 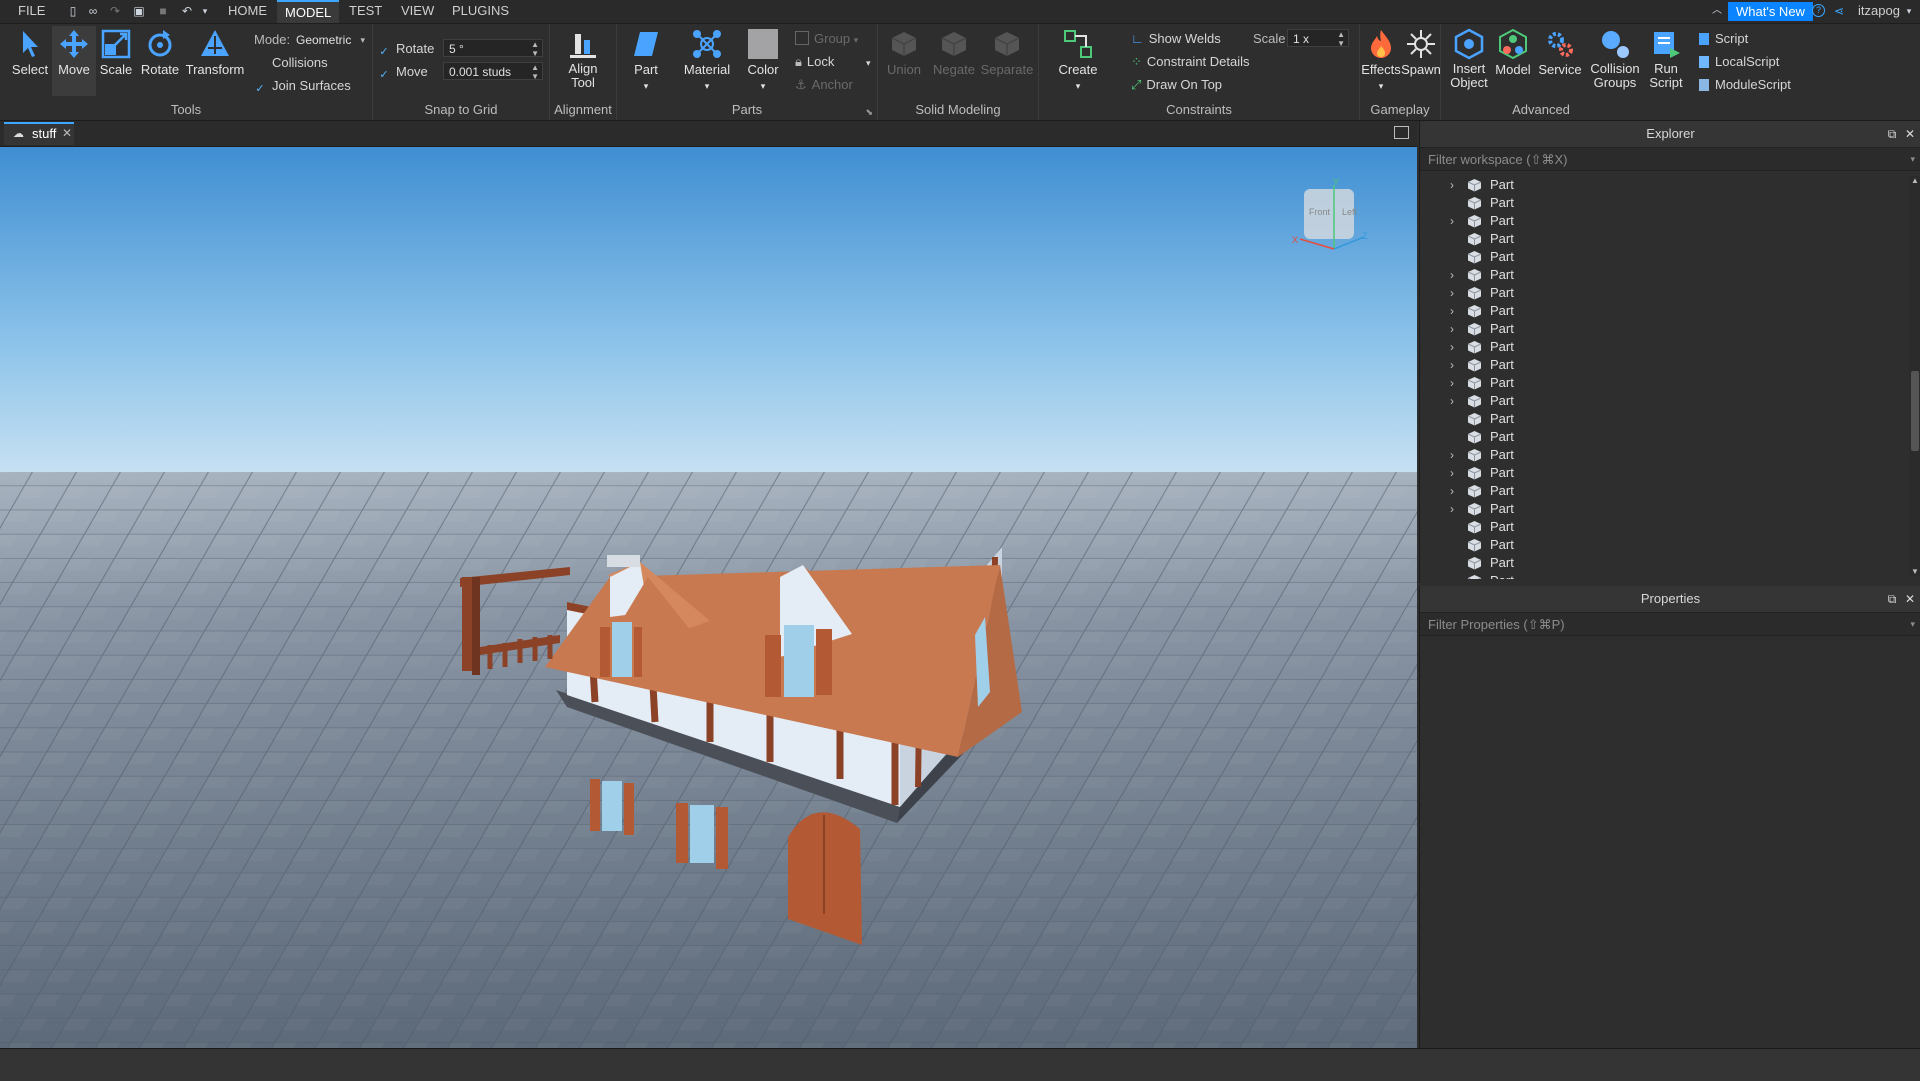 What do you see at coordinates (1912, 159) in the screenshot?
I see `explorer-filter-dropdown-icon: ▾` at bounding box center [1912, 159].